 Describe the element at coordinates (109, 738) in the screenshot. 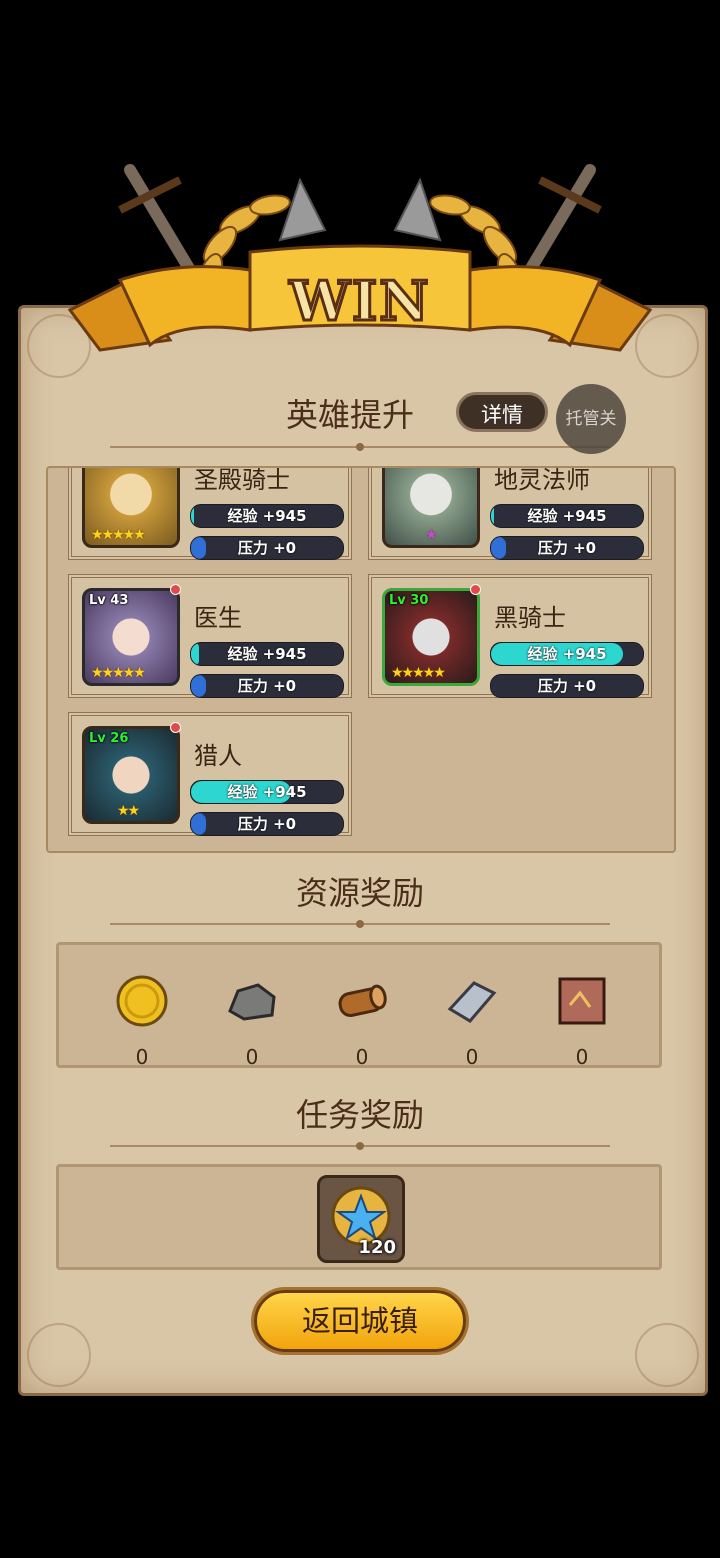

I see `hero-level: Lv 26` at that location.